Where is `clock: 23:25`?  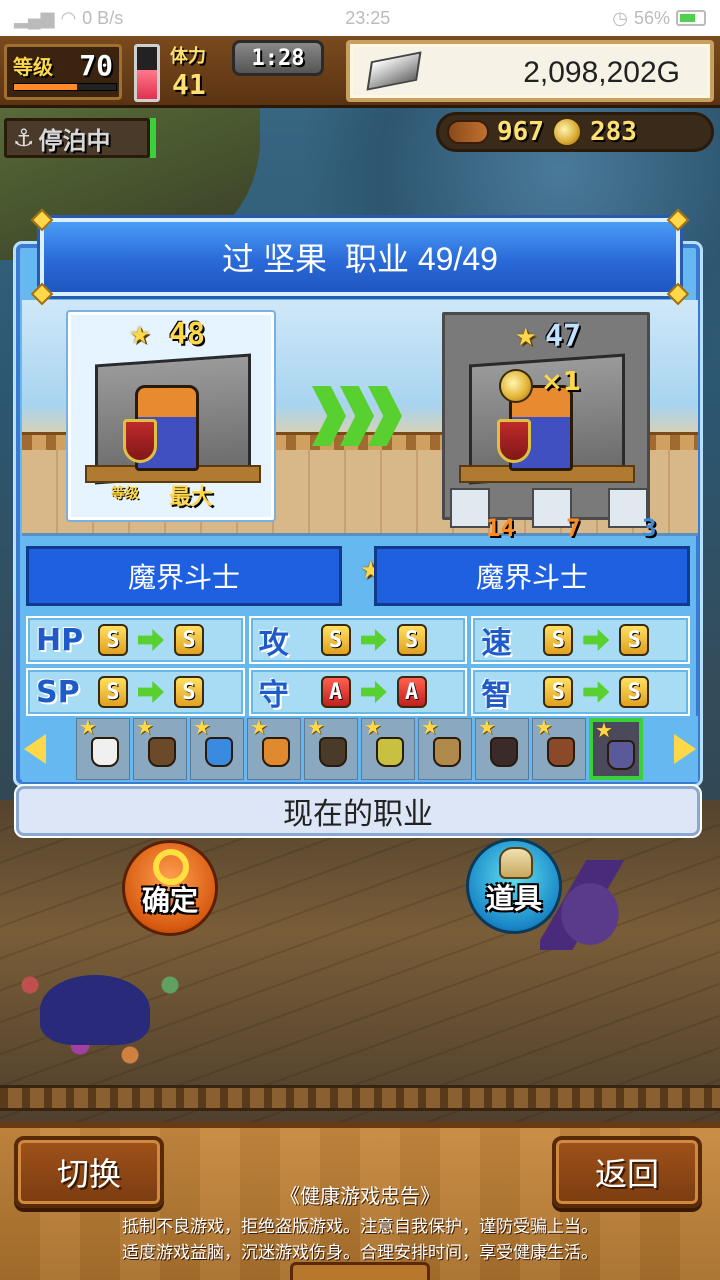 clock: 23:25 is located at coordinates (368, 17).